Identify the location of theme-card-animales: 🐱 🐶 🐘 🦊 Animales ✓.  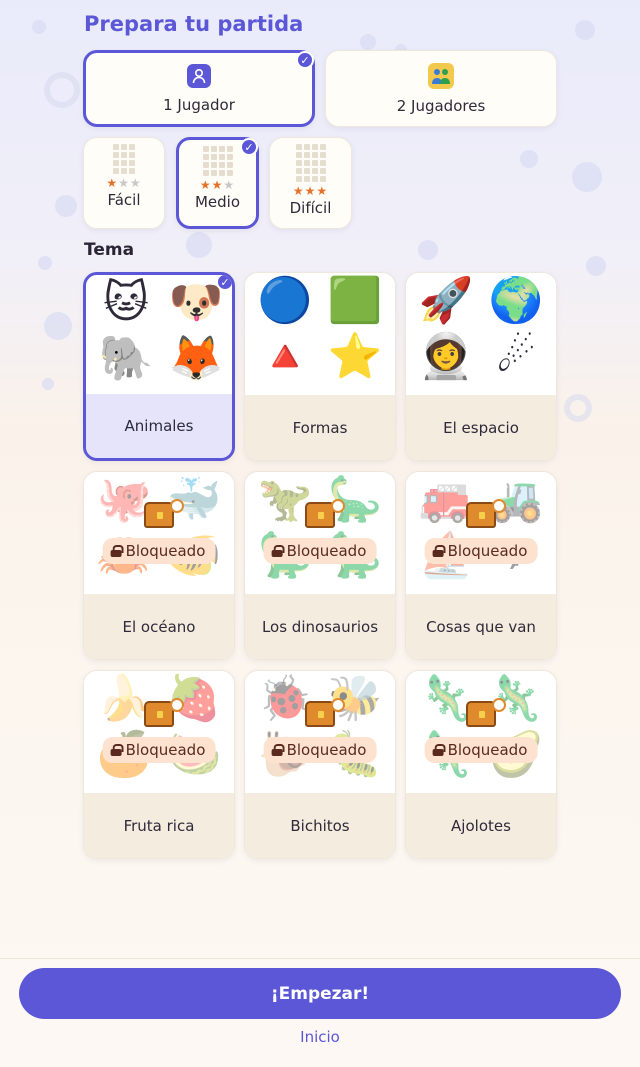
(159, 366).